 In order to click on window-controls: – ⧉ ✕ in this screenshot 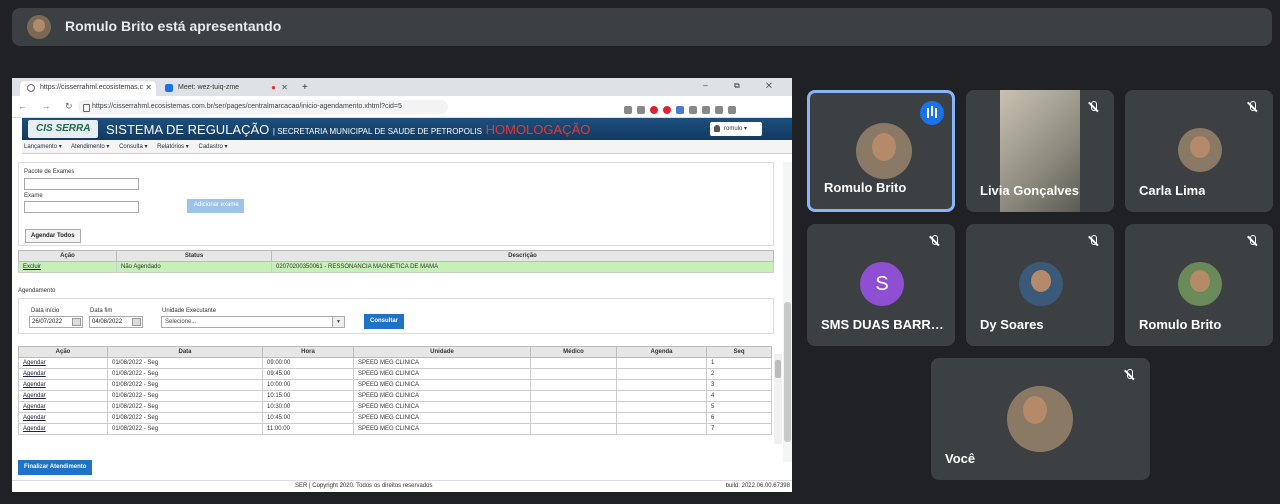, I will do `click(743, 86)`.